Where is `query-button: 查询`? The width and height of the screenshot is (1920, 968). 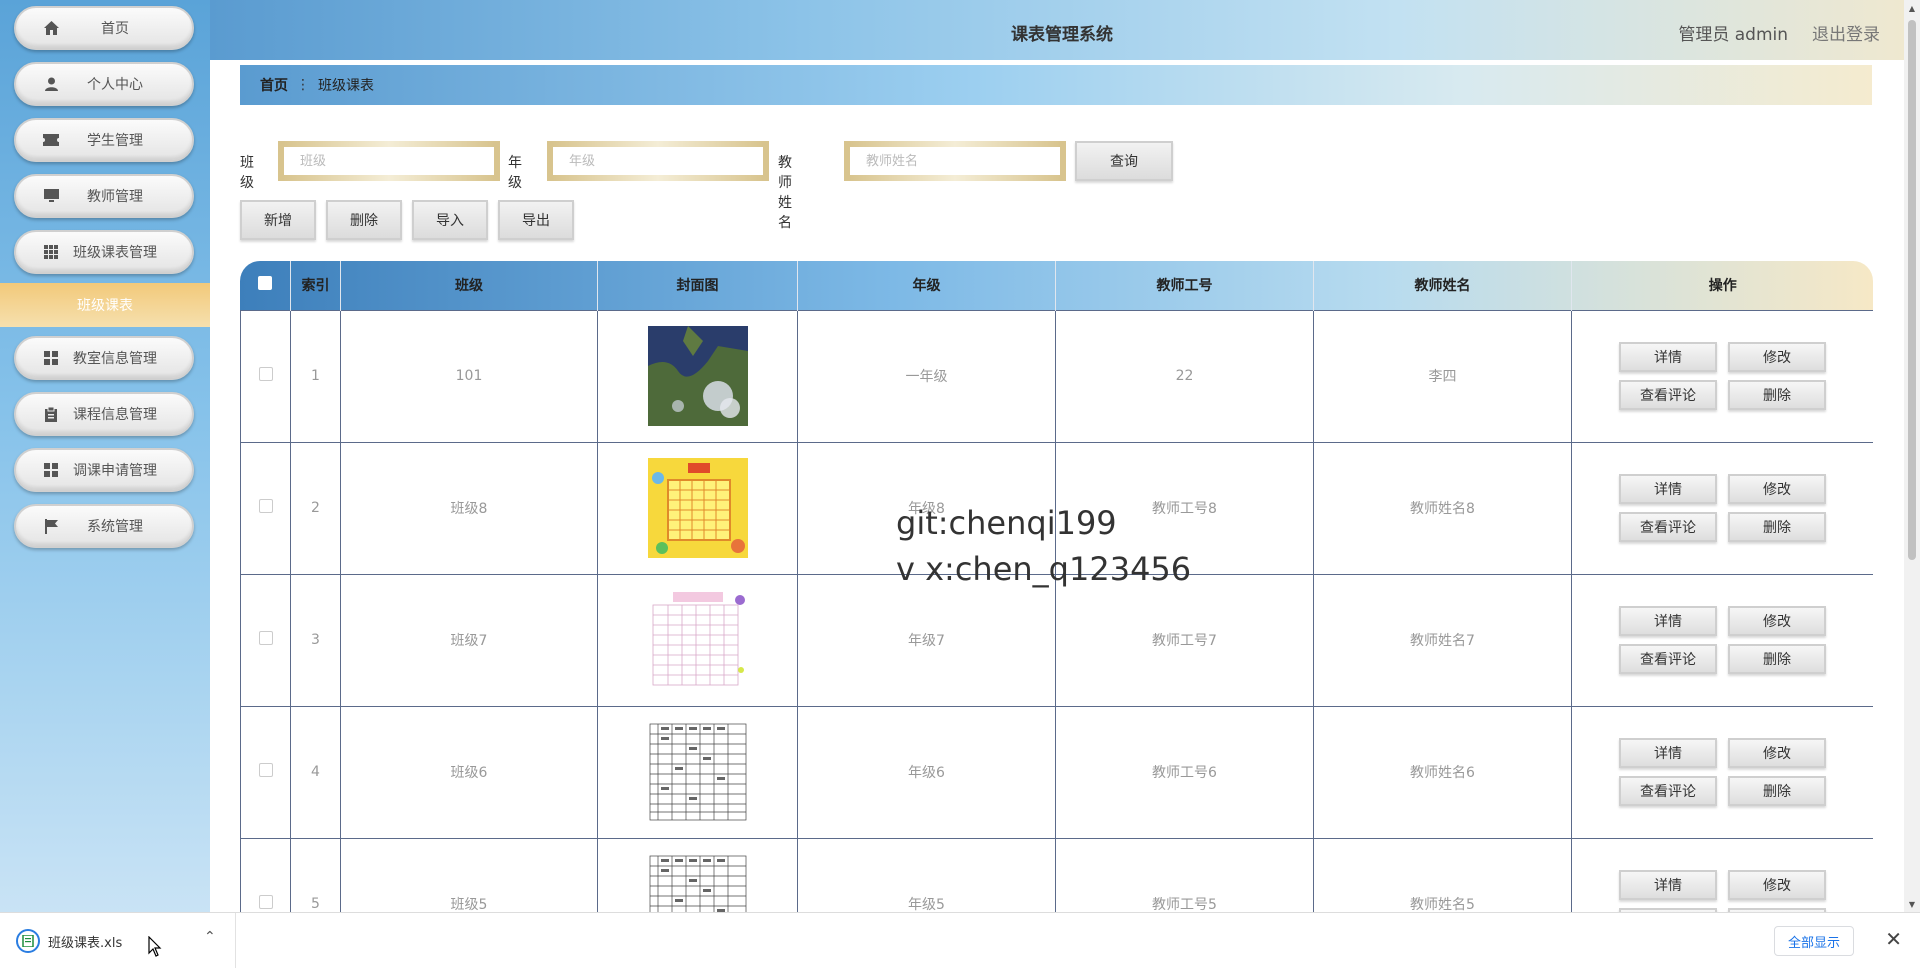
query-button: 查询 is located at coordinates (1124, 161).